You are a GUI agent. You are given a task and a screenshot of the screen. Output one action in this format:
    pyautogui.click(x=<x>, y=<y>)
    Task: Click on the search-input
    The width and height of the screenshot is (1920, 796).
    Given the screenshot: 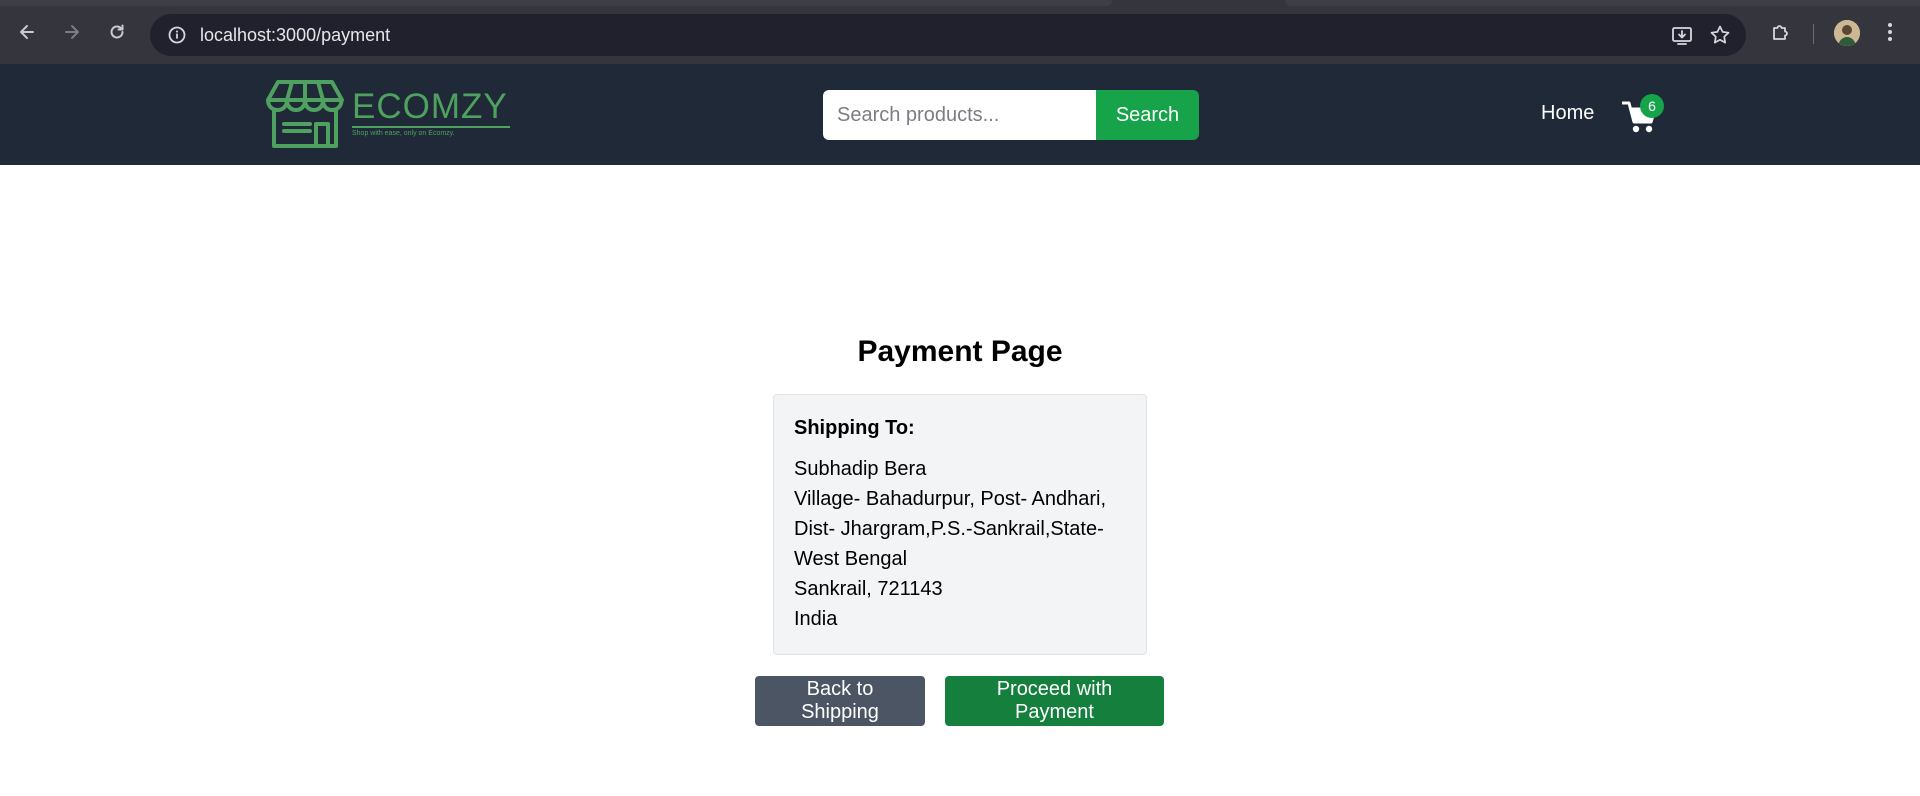 What is the action you would take?
    pyautogui.click(x=959, y=115)
    